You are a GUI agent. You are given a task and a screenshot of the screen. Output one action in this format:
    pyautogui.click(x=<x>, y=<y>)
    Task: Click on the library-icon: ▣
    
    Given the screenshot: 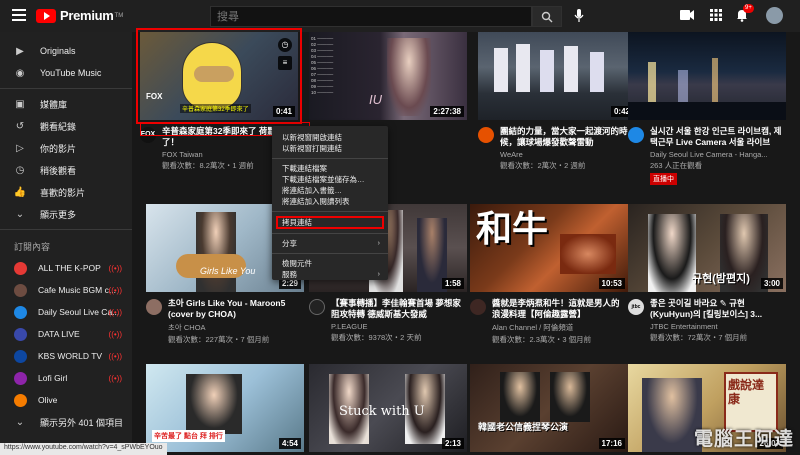 What is the action you would take?
    pyautogui.click(x=20, y=104)
    